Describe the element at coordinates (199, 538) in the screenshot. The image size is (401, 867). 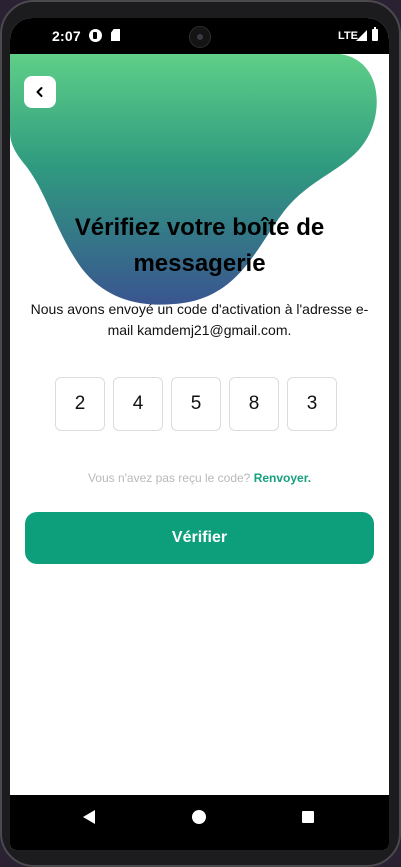
I see `verify-button: Vérifier` at that location.